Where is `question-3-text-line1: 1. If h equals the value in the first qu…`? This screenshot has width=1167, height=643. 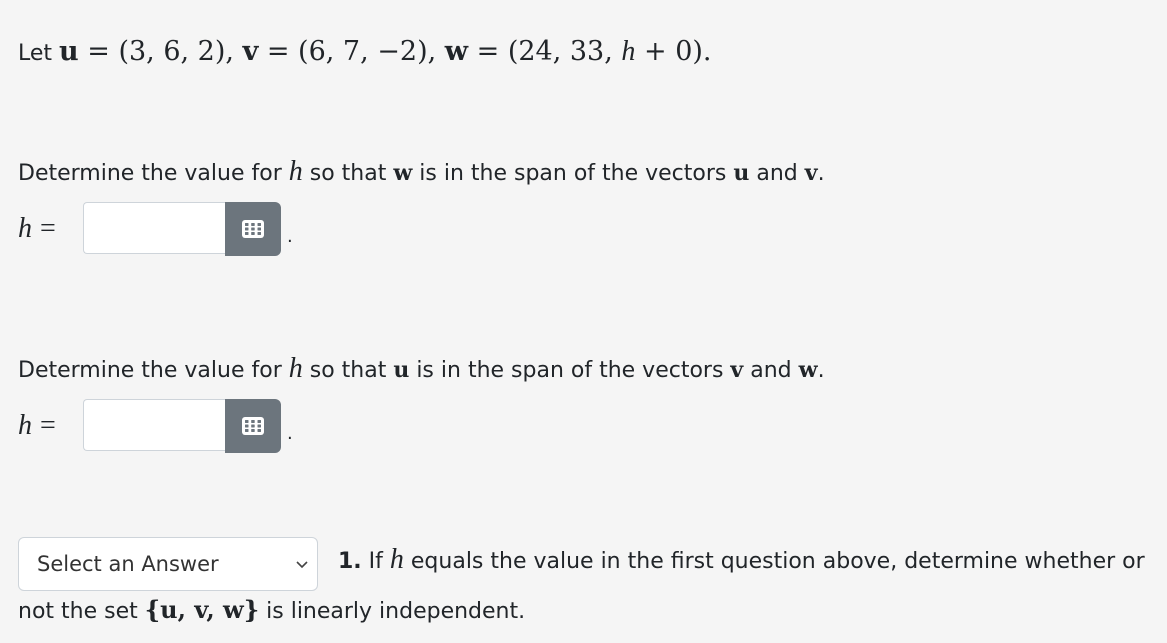 question-3-text-line1: 1. If h equals the value in the first qu… is located at coordinates (741, 560).